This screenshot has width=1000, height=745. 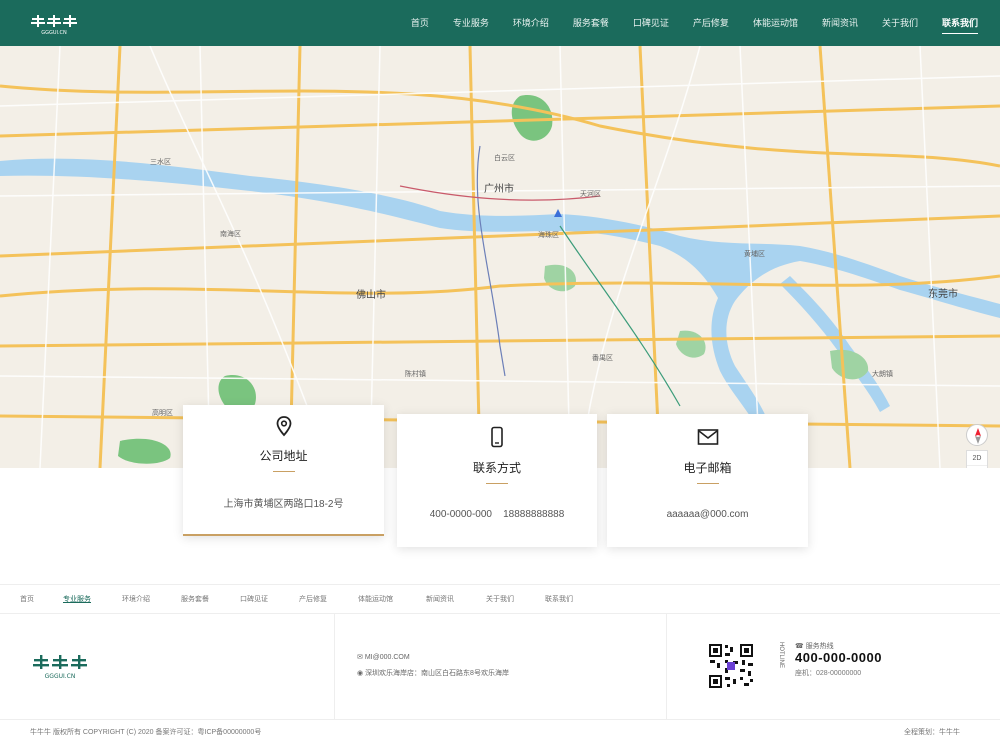 What do you see at coordinates (591, 23) in the screenshot?
I see `nav-packages: 服务套餐` at bounding box center [591, 23].